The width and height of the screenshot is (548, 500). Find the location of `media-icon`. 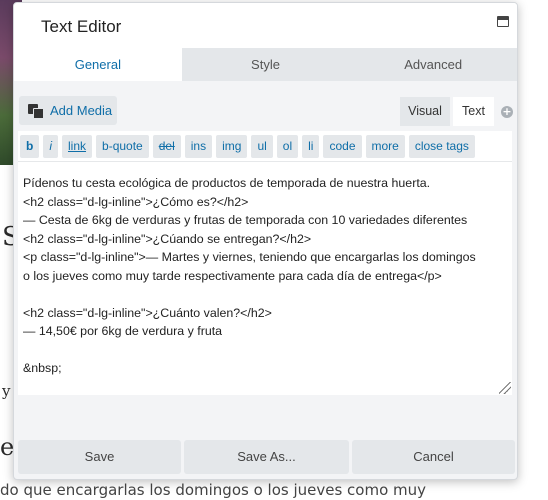

media-icon is located at coordinates (36, 111).